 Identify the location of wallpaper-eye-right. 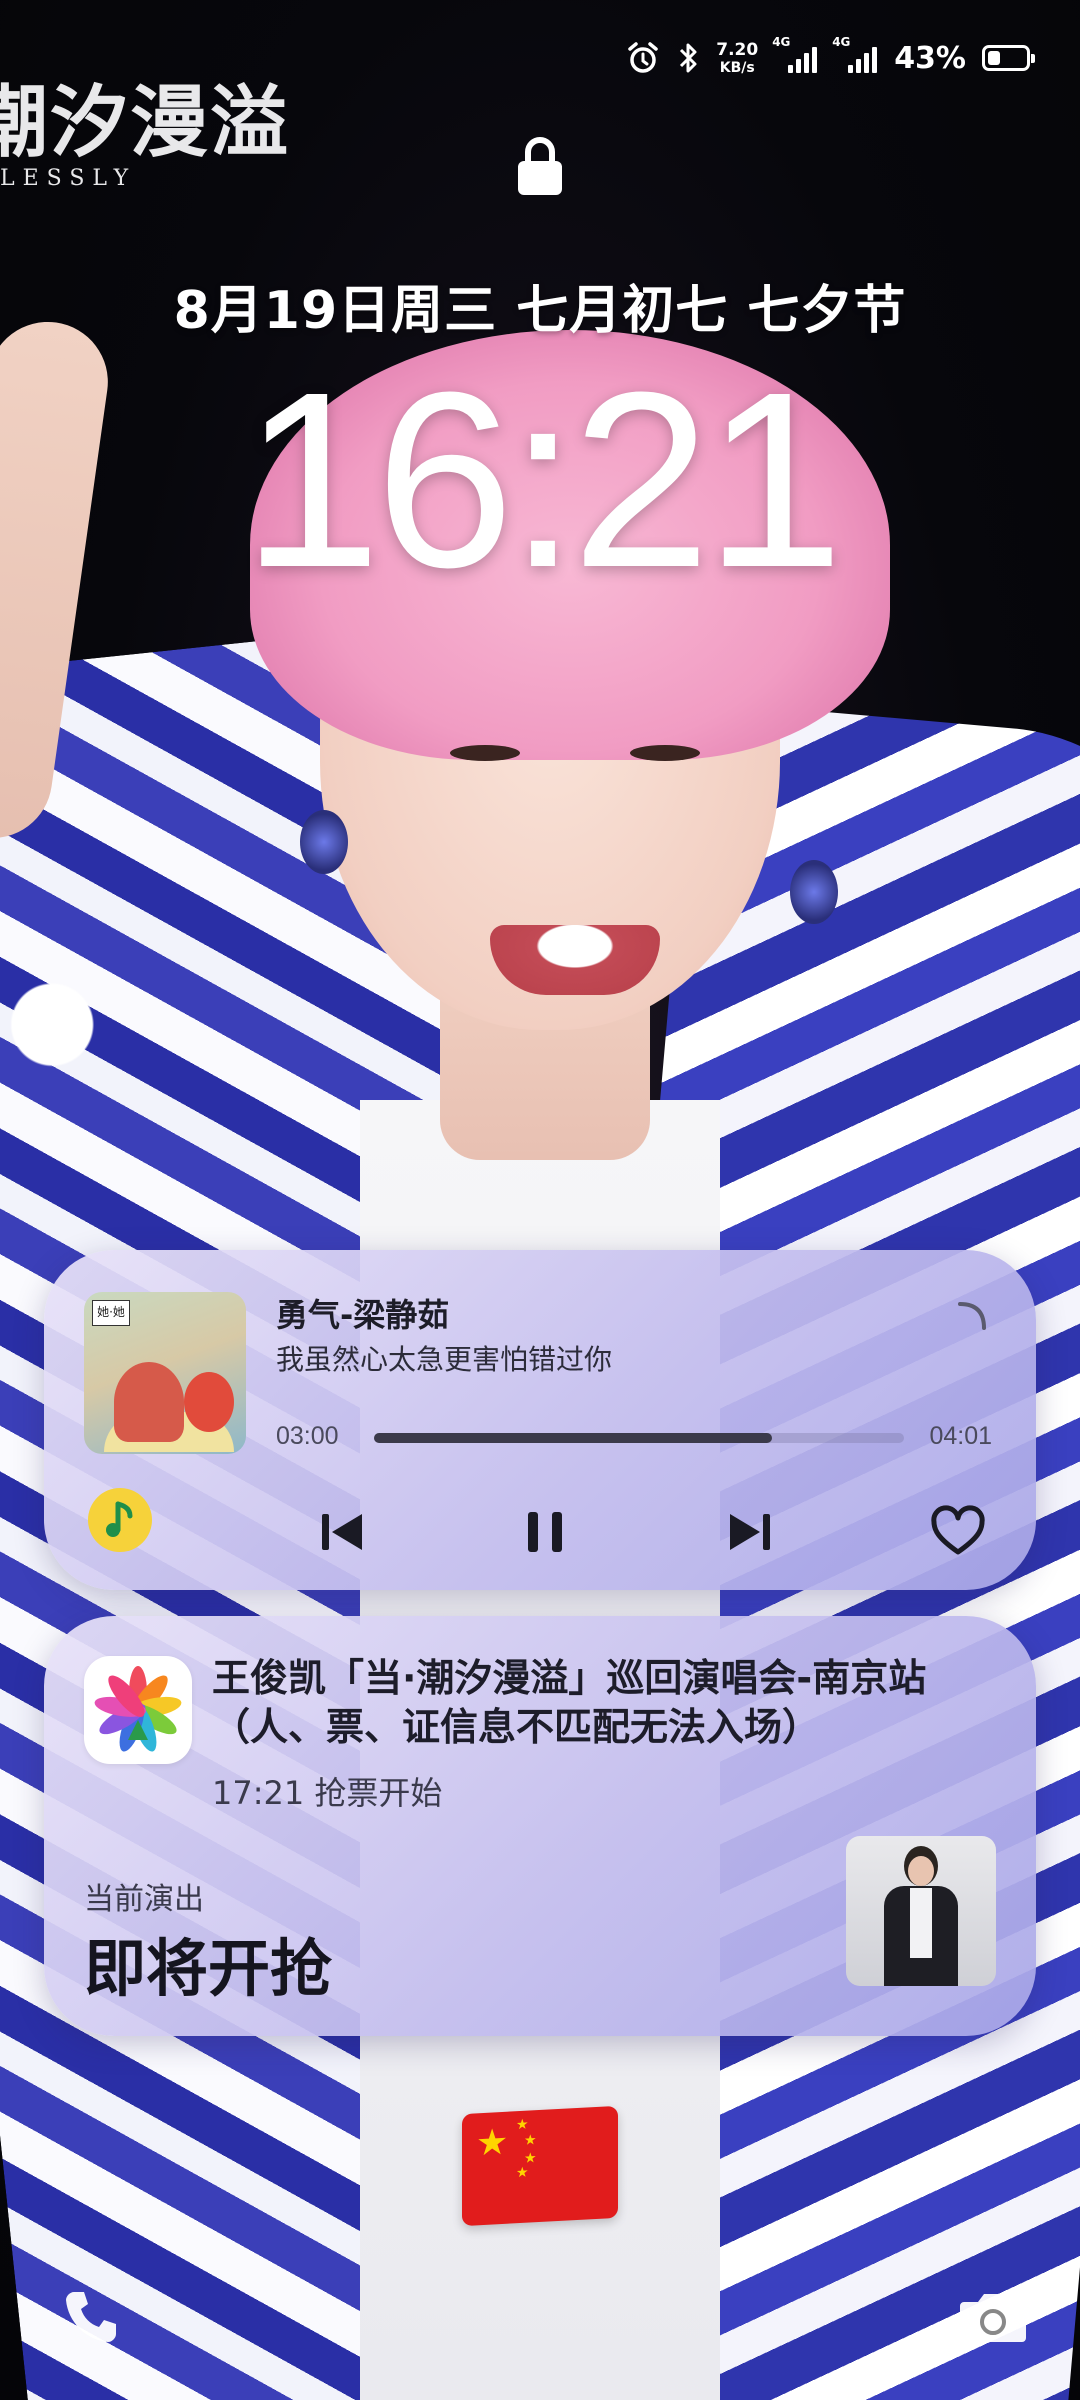
(665, 753).